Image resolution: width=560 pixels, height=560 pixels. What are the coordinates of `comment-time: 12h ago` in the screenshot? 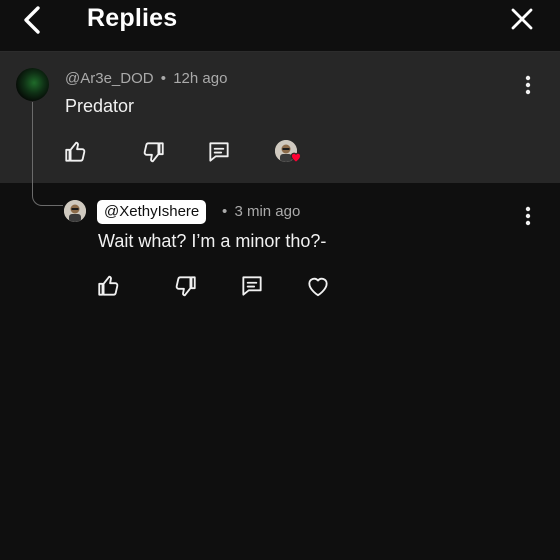 It's located at (200, 78).